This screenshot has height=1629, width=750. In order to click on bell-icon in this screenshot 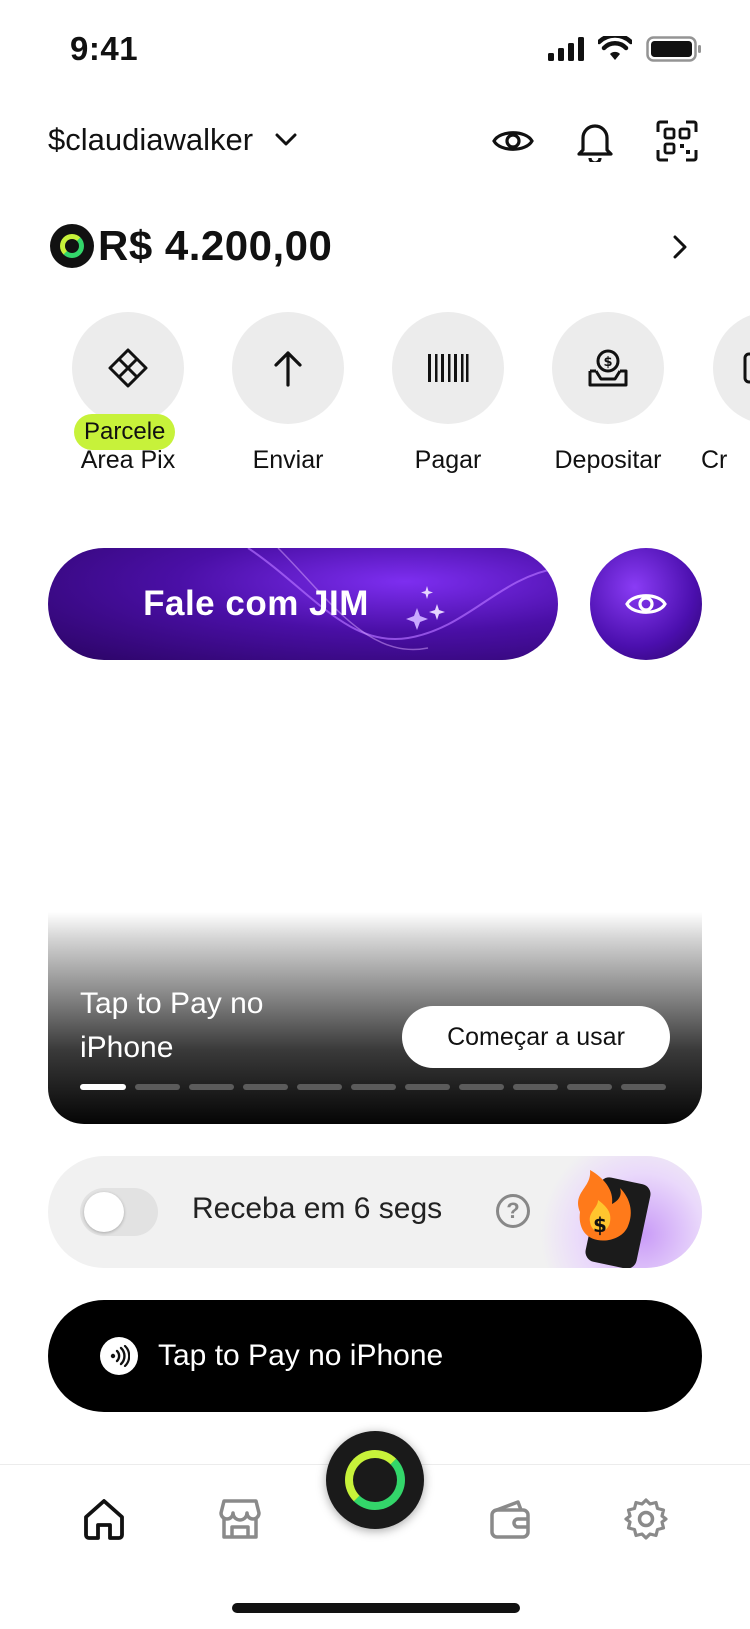, I will do `click(595, 143)`.